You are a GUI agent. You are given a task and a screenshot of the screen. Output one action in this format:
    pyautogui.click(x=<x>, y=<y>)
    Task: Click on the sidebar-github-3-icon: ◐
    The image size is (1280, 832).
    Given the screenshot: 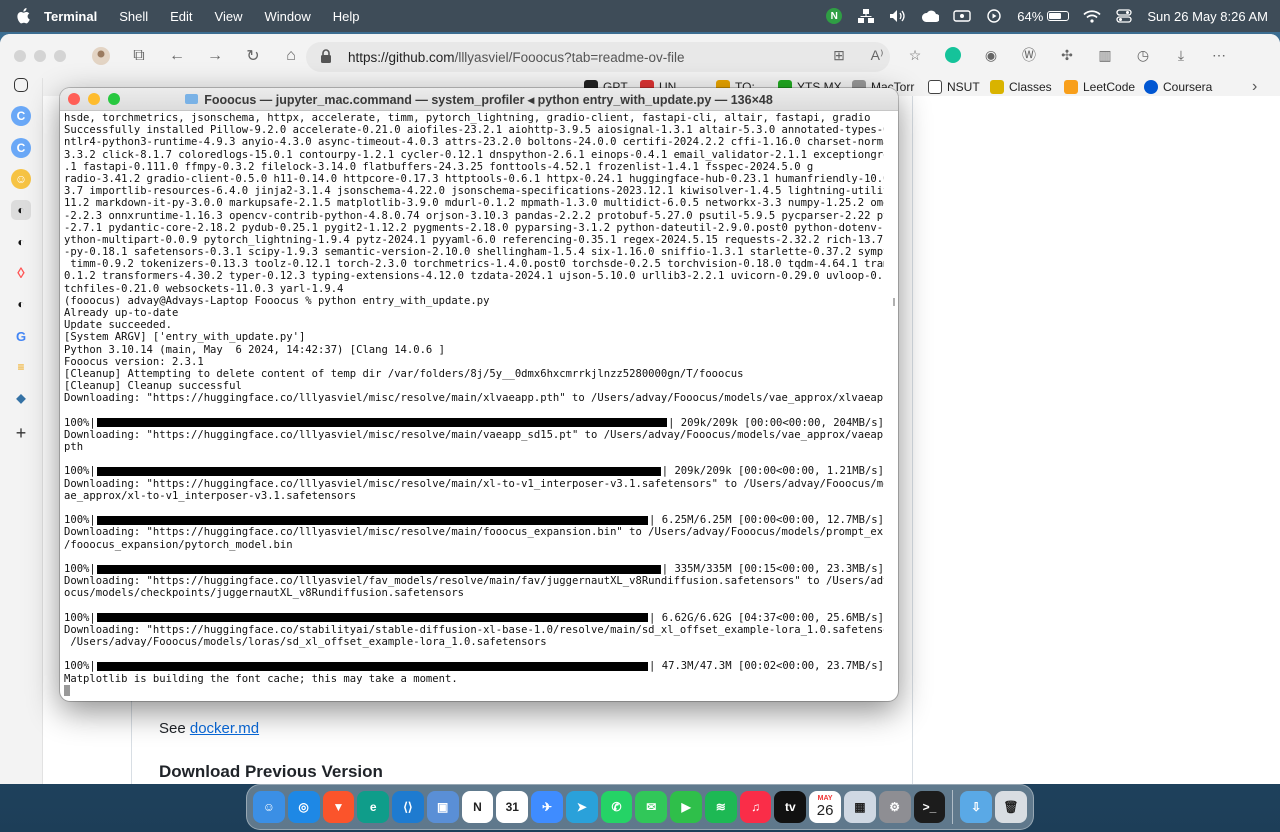 What is the action you would take?
    pyautogui.click(x=21, y=304)
    